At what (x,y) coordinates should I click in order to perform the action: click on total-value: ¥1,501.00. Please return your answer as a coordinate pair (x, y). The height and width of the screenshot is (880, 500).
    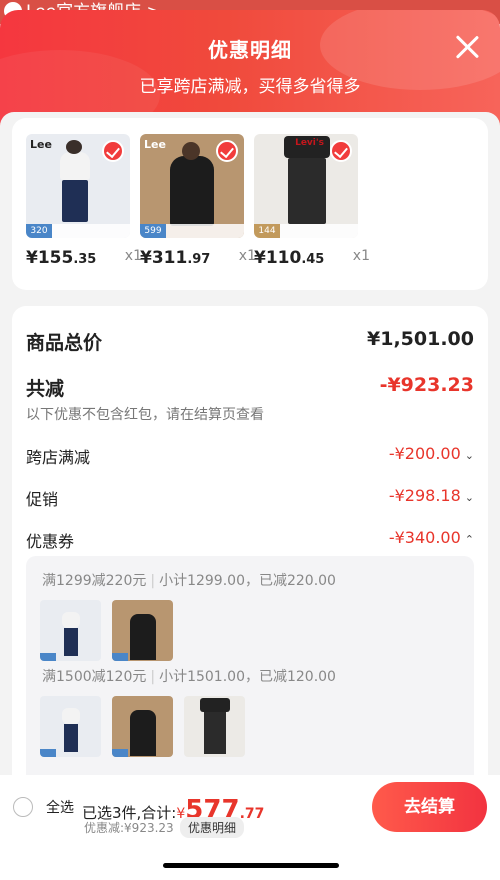
    Looking at the image, I should click on (420, 339).